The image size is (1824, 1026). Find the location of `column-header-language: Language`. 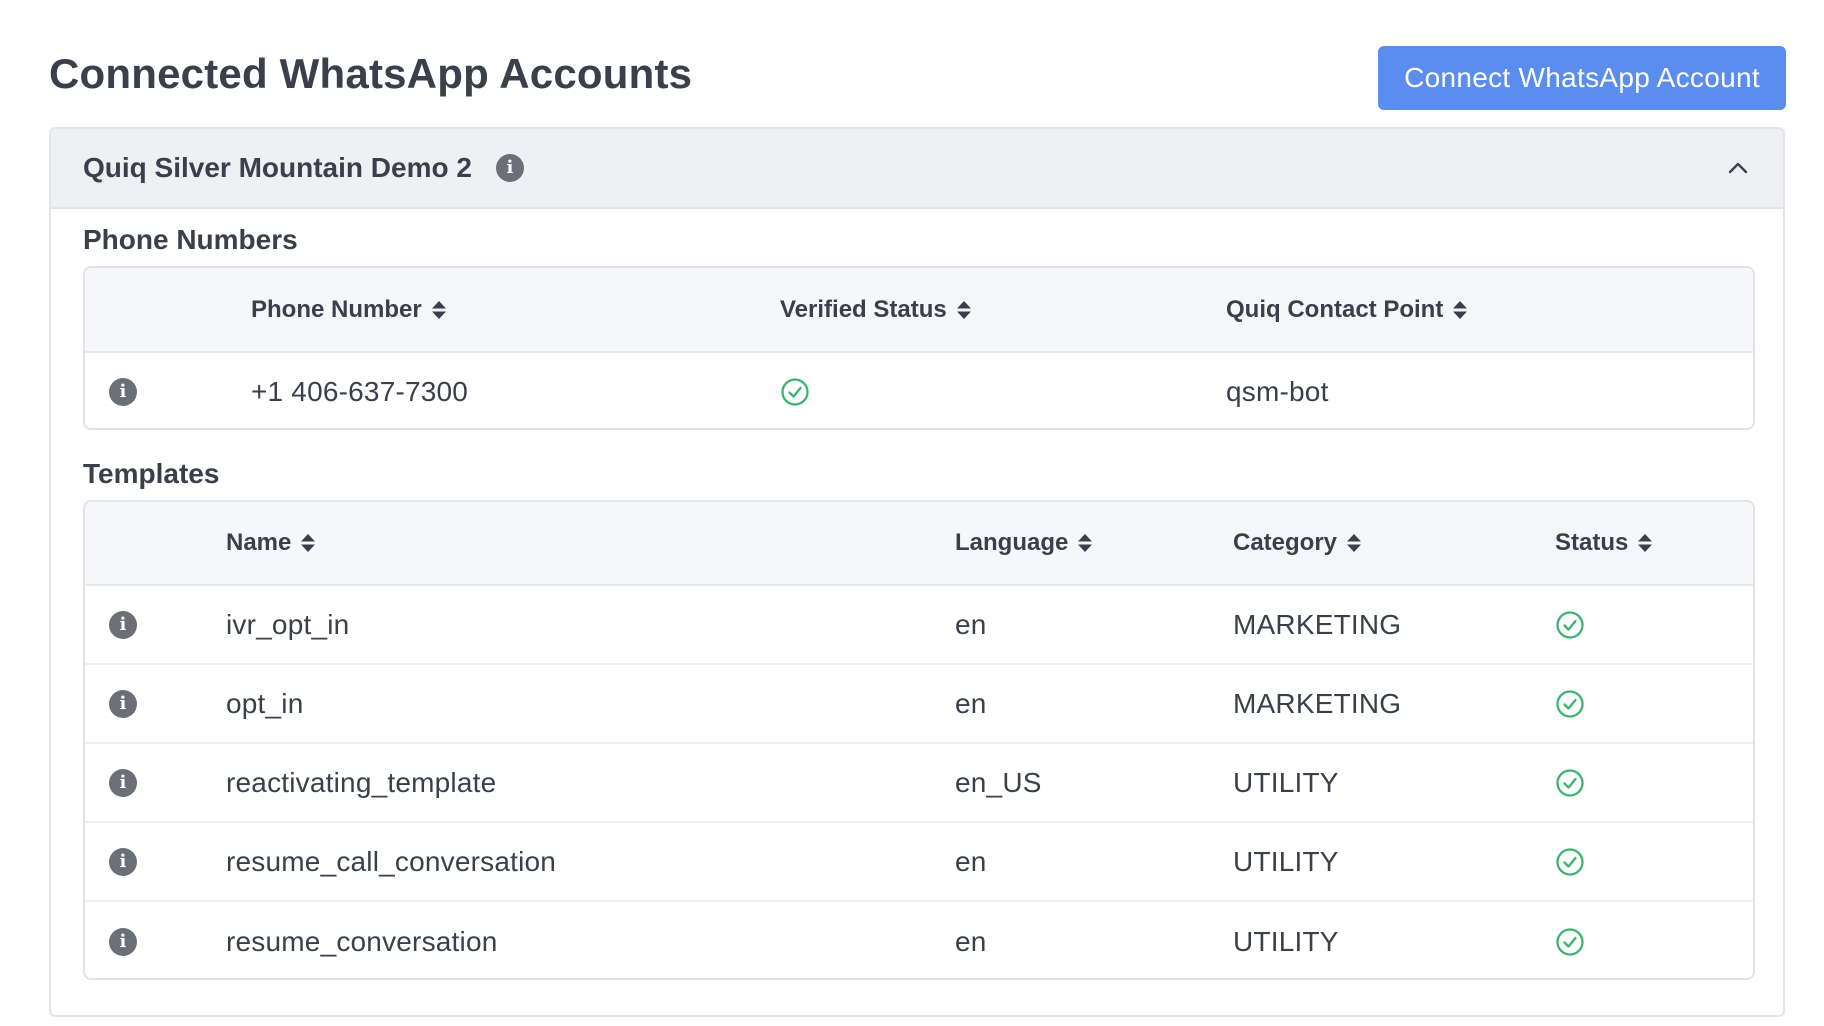

column-header-language: Language is located at coordinates (1024, 543).